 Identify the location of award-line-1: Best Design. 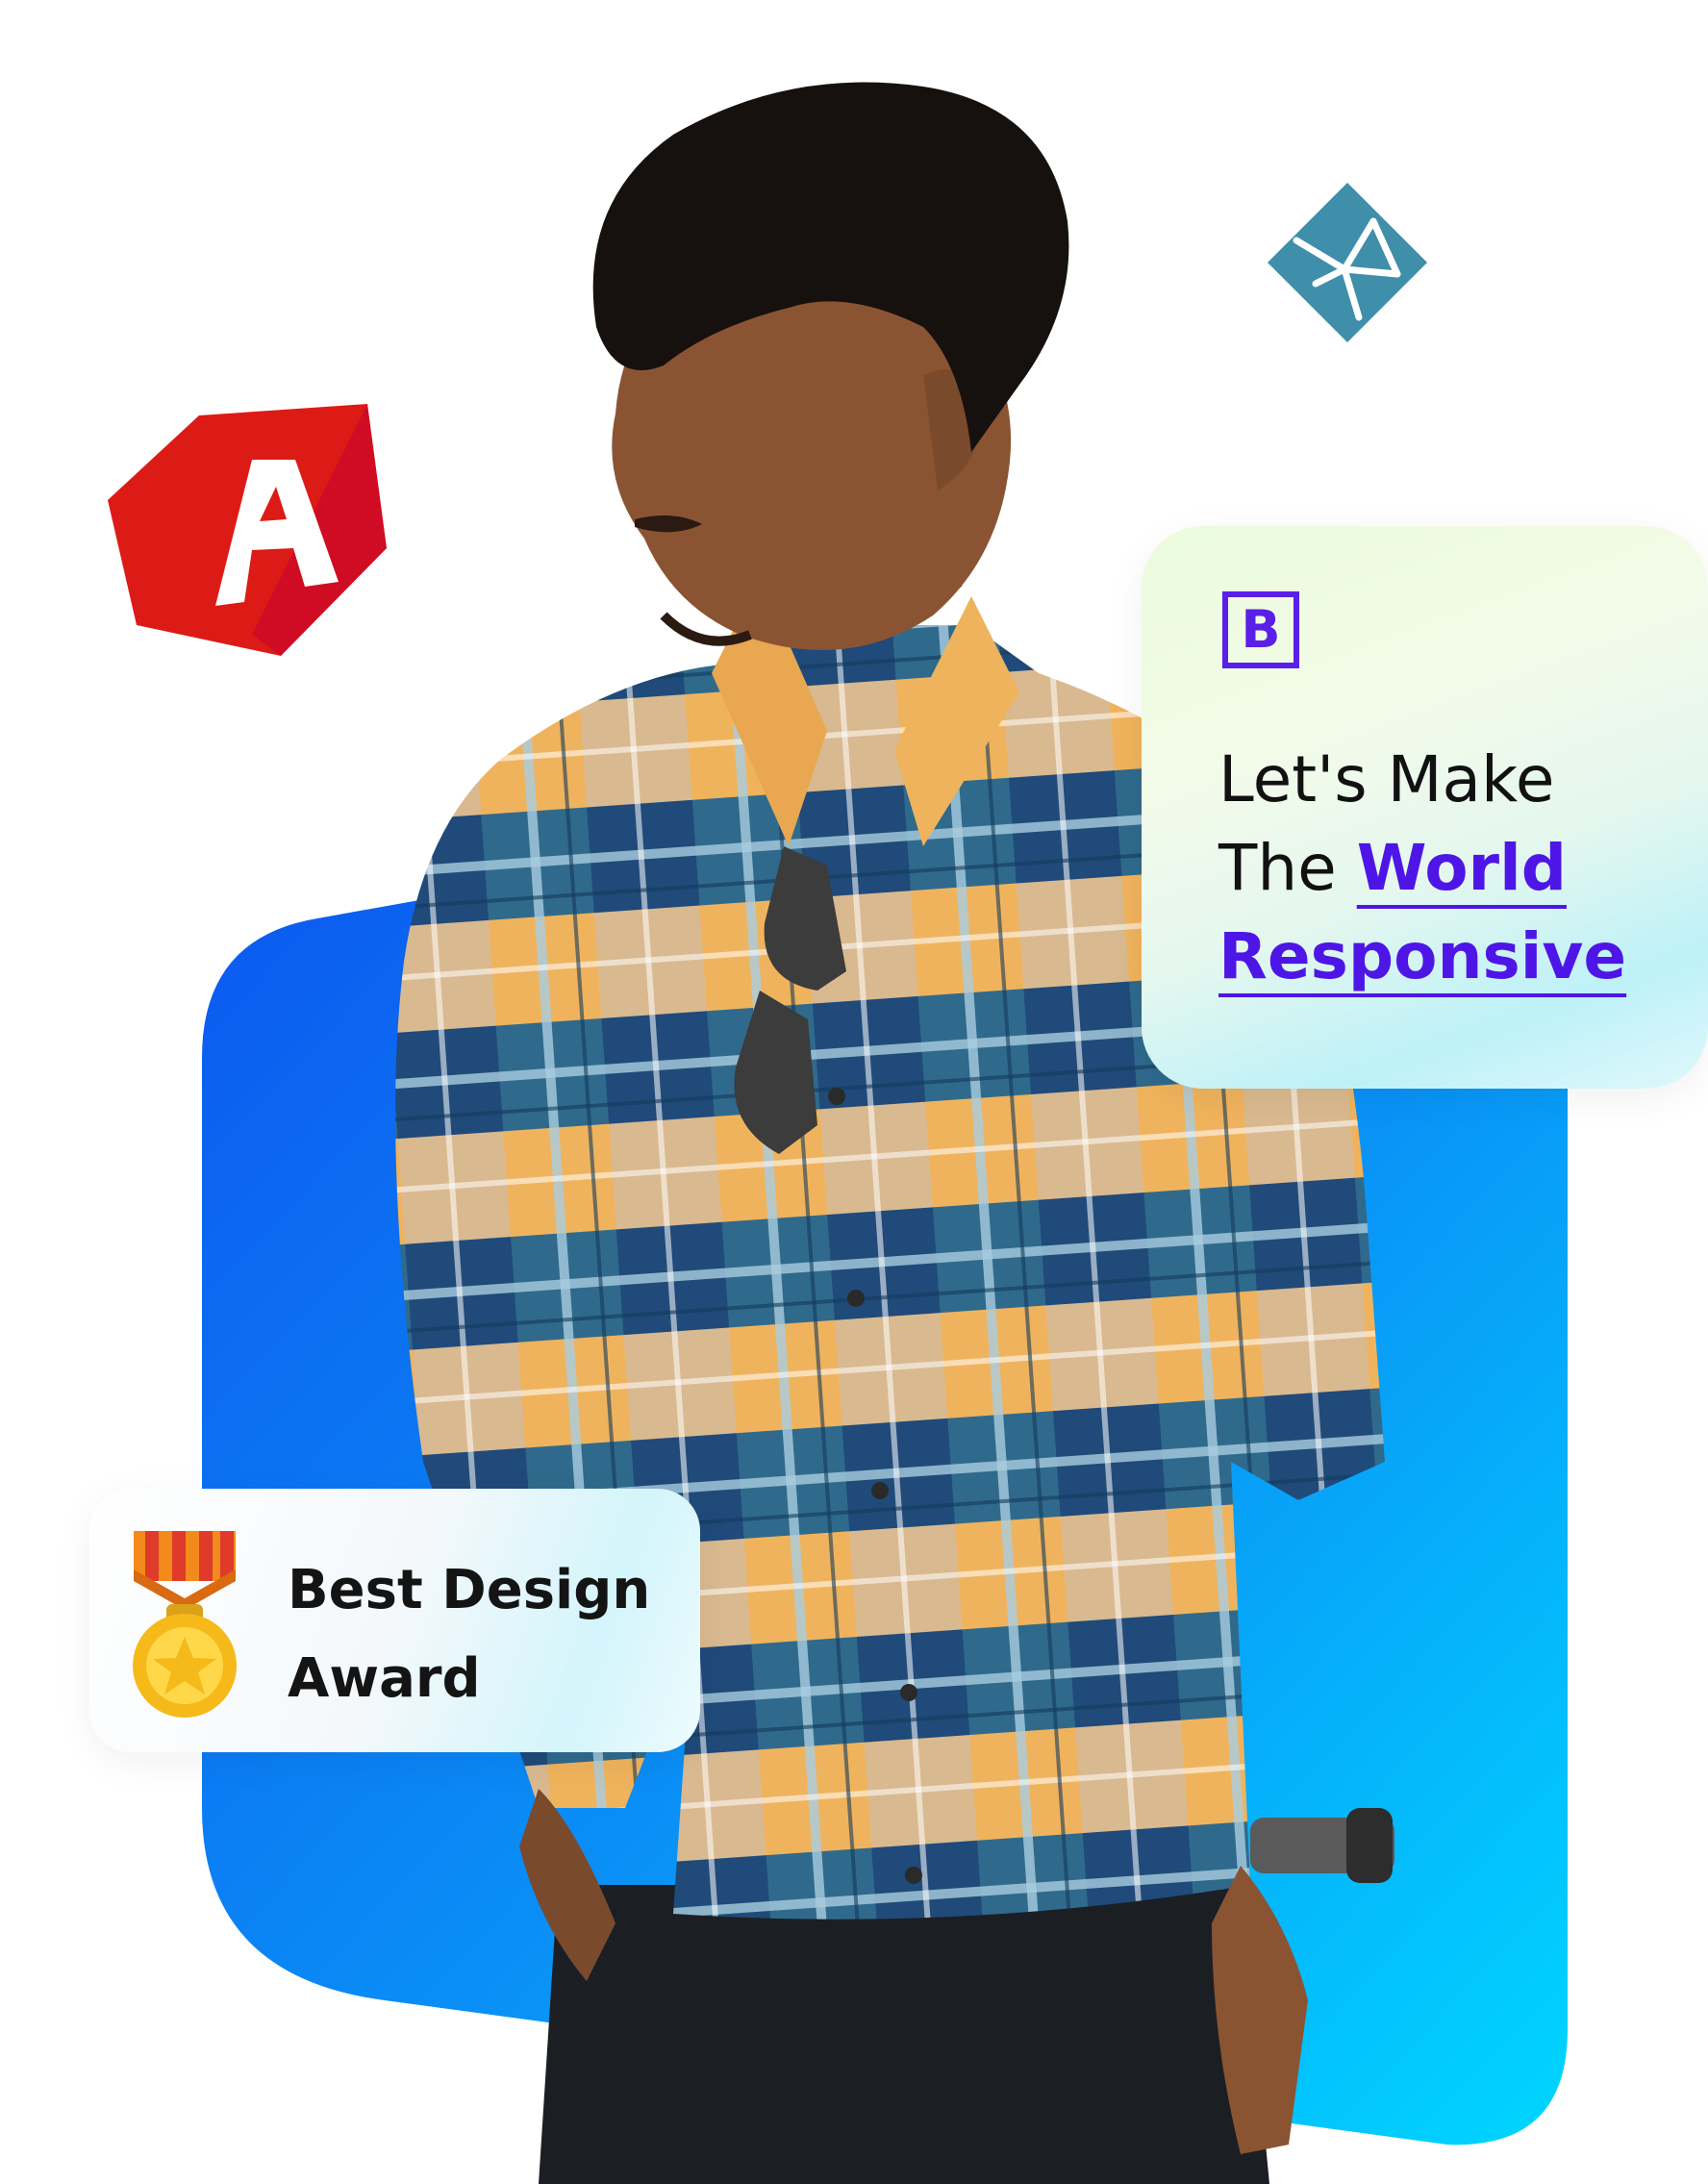
(469, 1590).